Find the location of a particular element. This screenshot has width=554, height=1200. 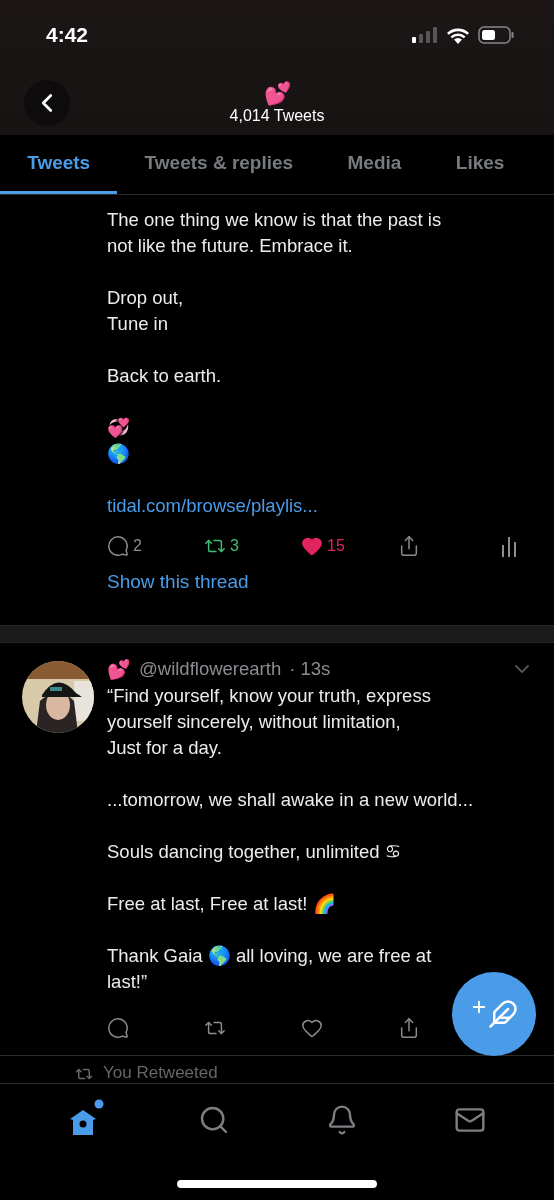

back-button is located at coordinates (47, 102).